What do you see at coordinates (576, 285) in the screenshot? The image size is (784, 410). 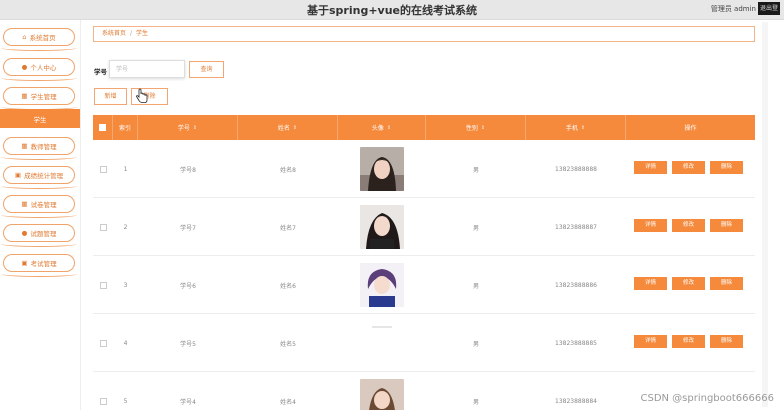 I see `cell-phone: 13823888886` at bounding box center [576, 285].